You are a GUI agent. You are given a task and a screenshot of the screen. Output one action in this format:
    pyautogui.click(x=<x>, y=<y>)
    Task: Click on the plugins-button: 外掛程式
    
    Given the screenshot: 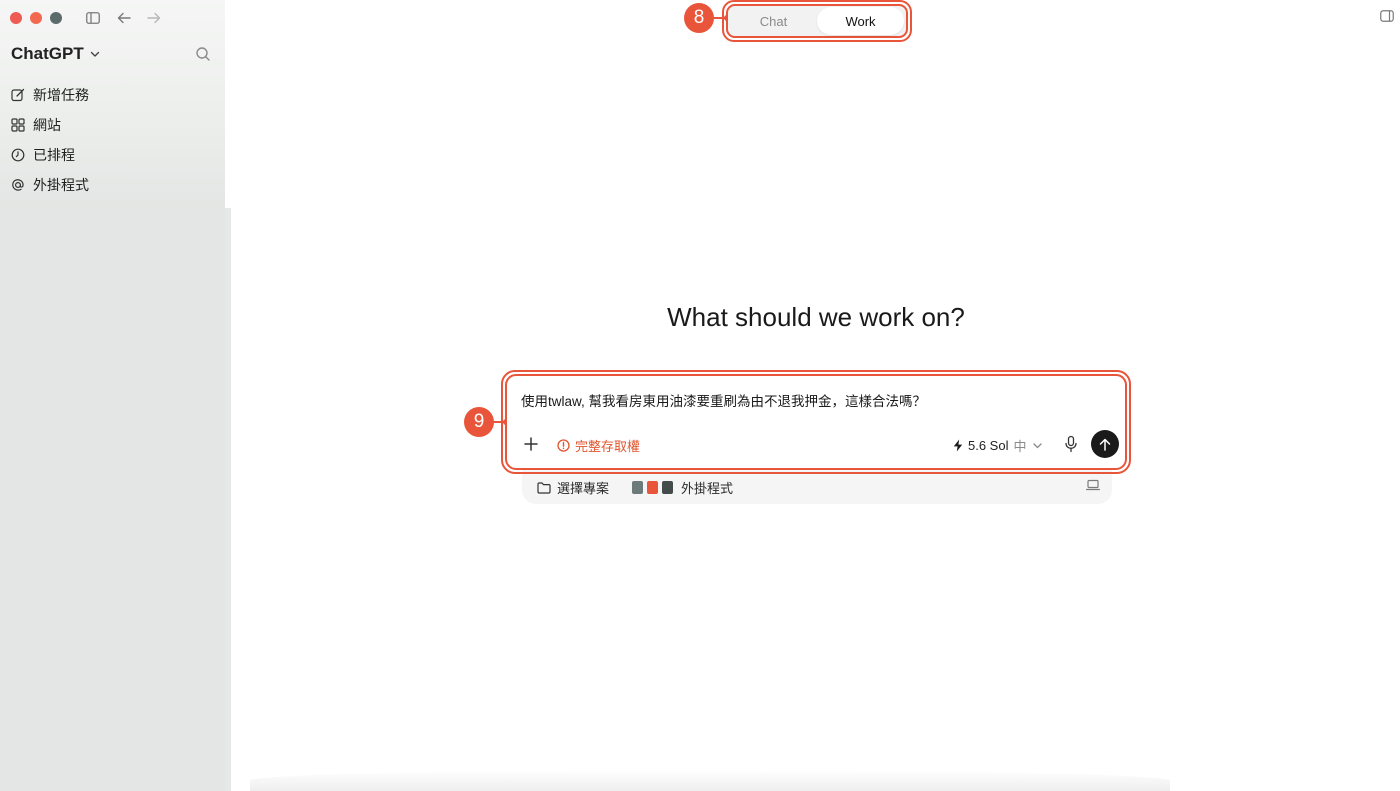 What is the action you would take?
    pyautogui.click(x=682, y=487)
    